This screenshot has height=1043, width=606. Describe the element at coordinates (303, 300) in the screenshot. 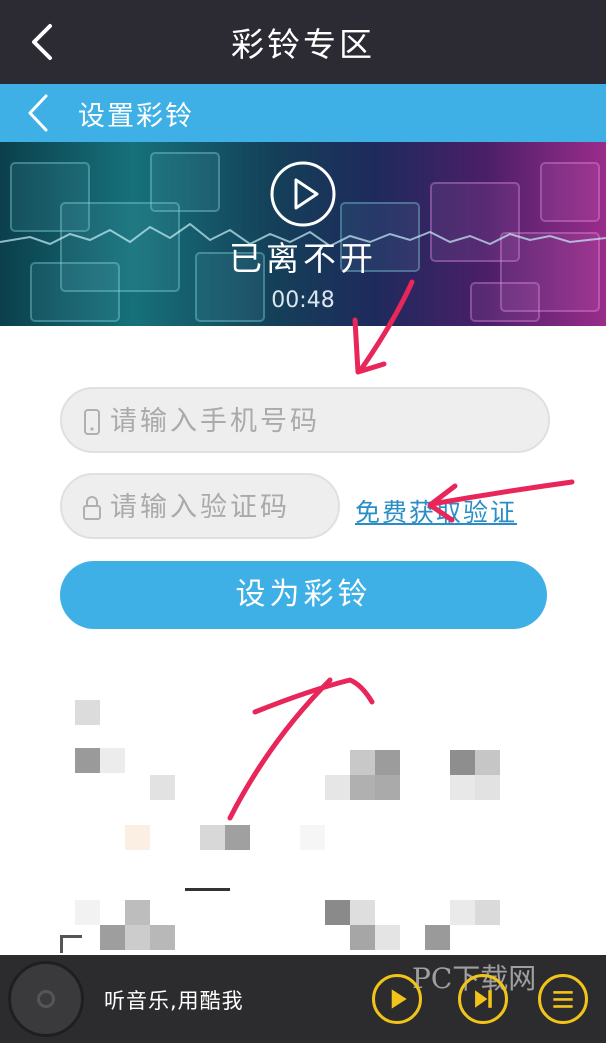

I see `song-duration: 00:48` at that location.